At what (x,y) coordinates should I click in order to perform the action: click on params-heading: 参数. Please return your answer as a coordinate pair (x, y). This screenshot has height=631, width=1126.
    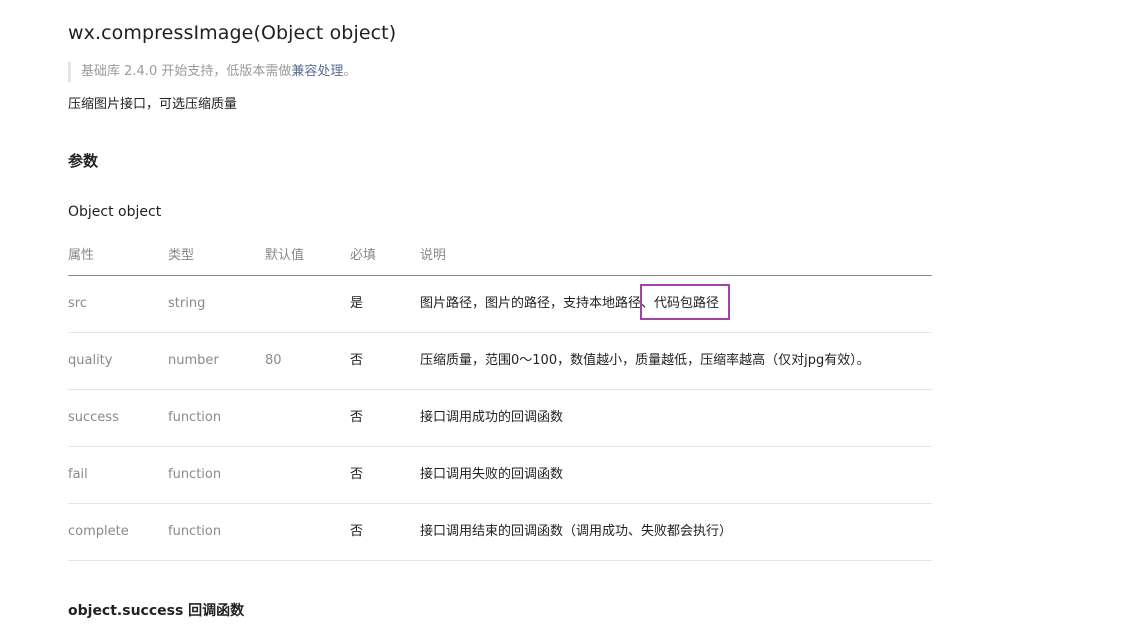
    Looking at the image, I should click on (83, 161).